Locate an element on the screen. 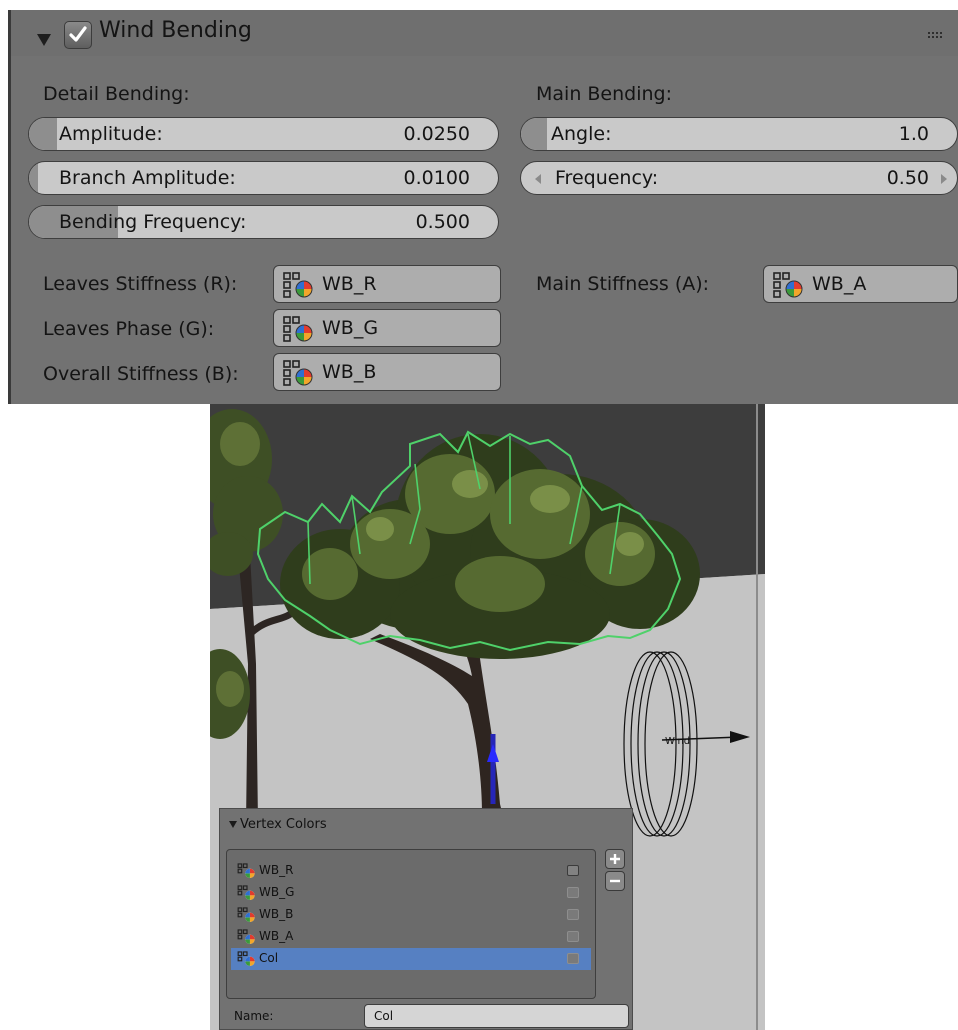  slider-value: 1.0 is located at coordinates (913, 134).